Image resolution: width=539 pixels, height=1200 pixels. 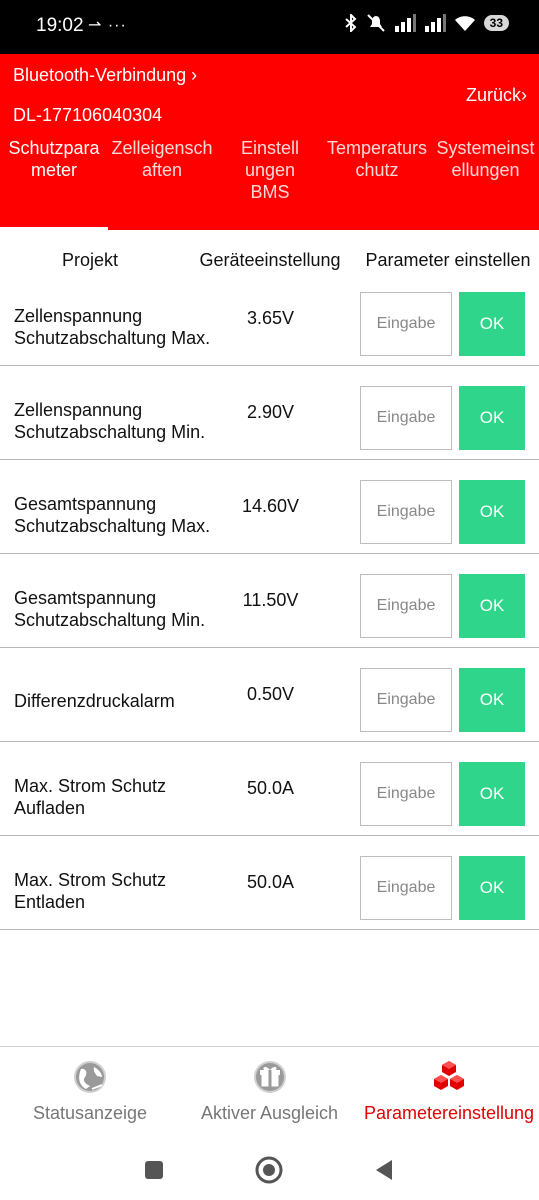 I want to click on back-icon, so click(x=384, y=1170).